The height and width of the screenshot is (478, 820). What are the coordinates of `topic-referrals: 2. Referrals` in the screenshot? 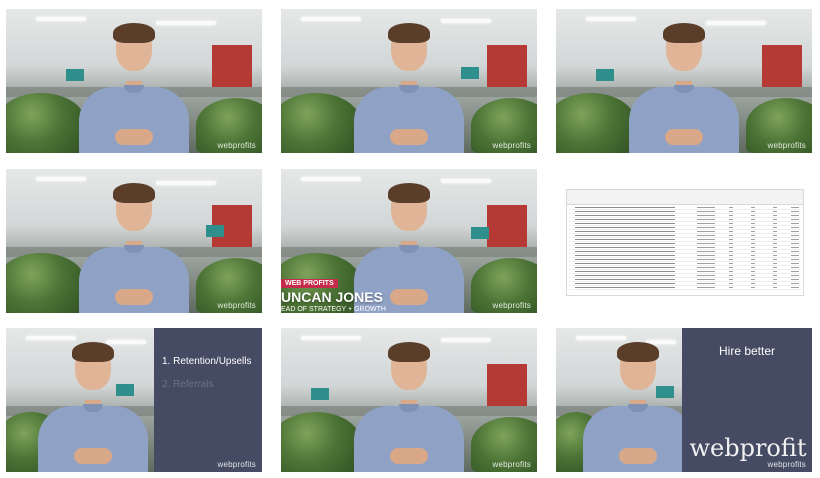 It's located at (188, 384).